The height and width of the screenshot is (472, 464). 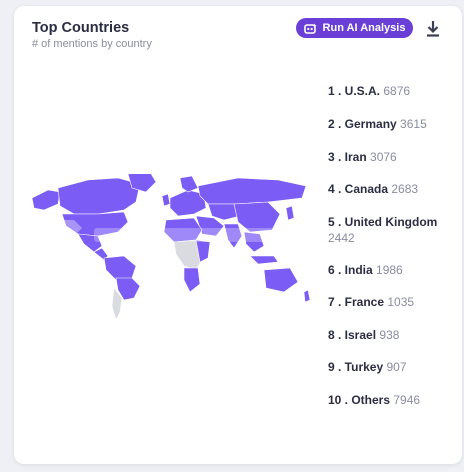 What do you see at coordinates (389, 335) in the screenshot?
I see `mention-count: 938` at bounding box center [389, 335].